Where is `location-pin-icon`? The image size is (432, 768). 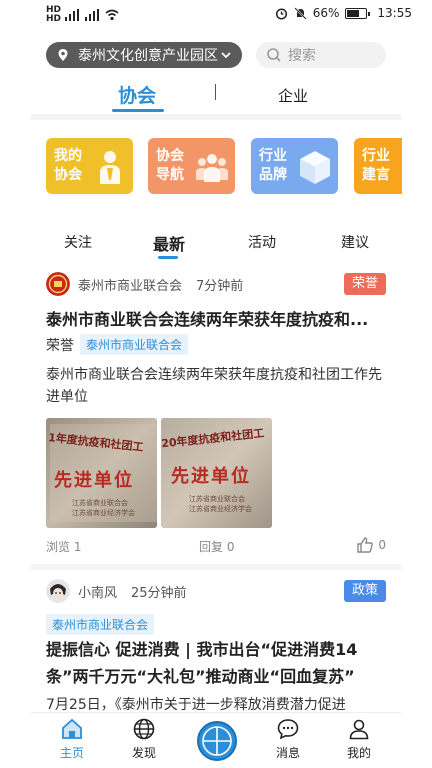 location-pin-icon is located at coordinates (63, 55).